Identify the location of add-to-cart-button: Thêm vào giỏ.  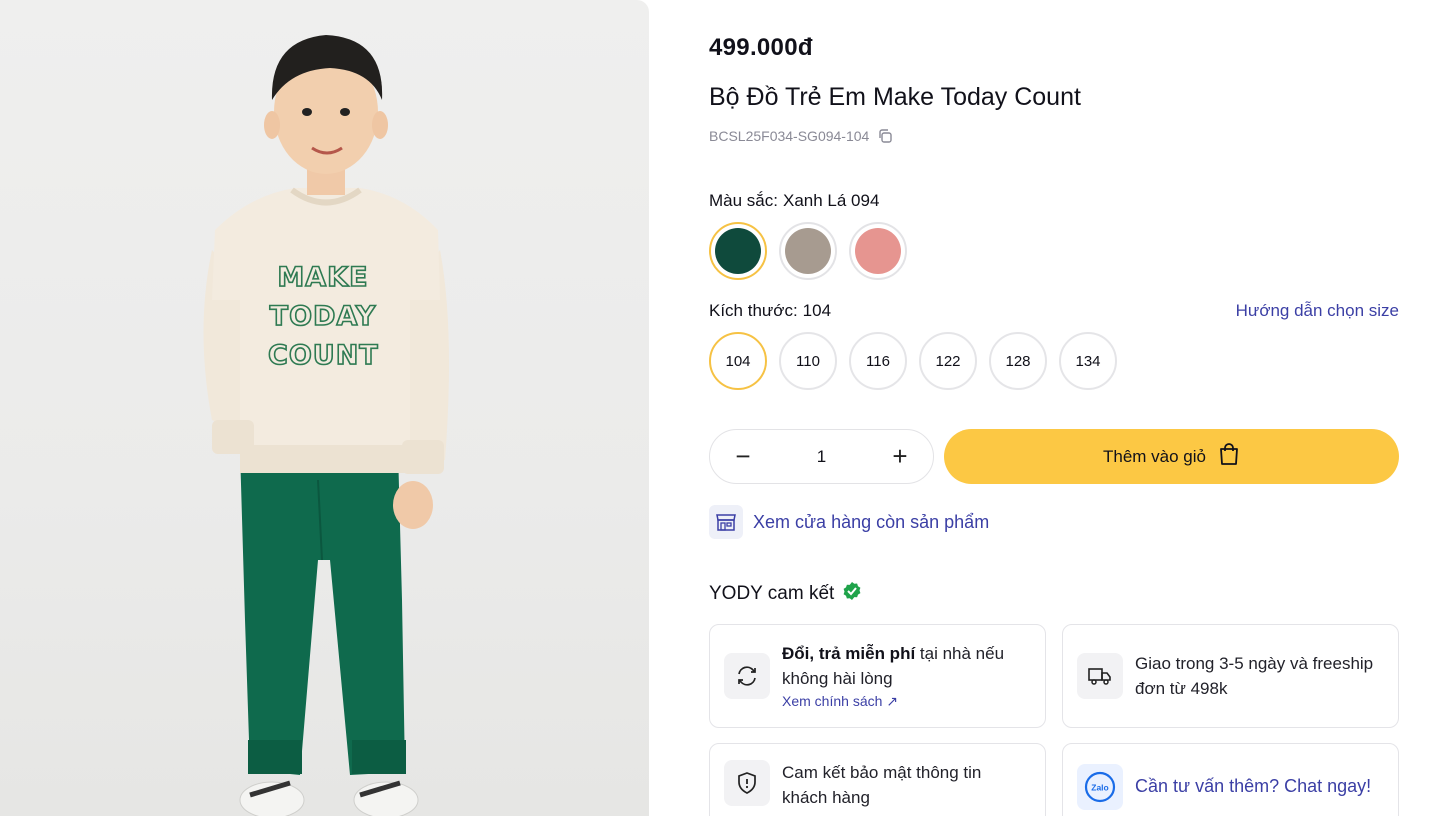
(1171, 456).